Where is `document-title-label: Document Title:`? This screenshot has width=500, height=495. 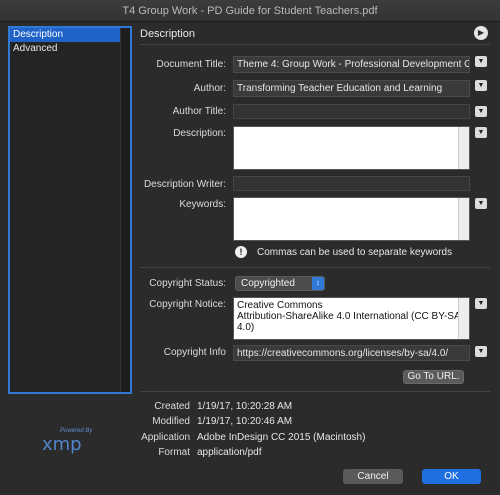 document-title-label: Document Title: is located at coordinates (191, 64).